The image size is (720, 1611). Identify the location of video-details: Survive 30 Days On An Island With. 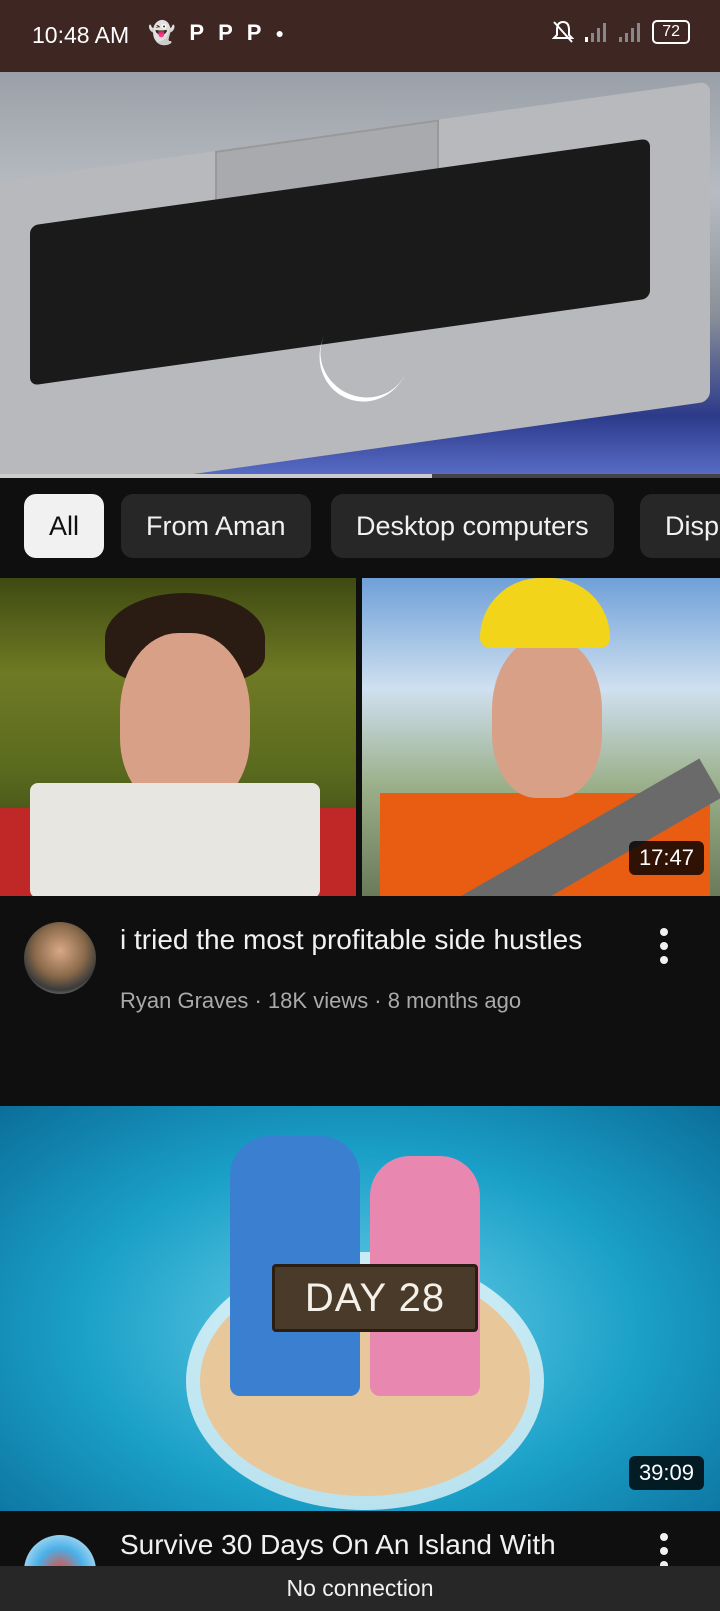
(360, 1538).